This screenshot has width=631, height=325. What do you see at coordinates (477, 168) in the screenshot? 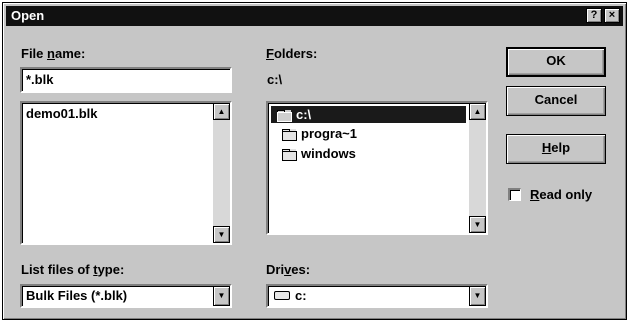
I see `folder-tree-scrollbar: ▲ ▼` at bounding box center [477, 168].